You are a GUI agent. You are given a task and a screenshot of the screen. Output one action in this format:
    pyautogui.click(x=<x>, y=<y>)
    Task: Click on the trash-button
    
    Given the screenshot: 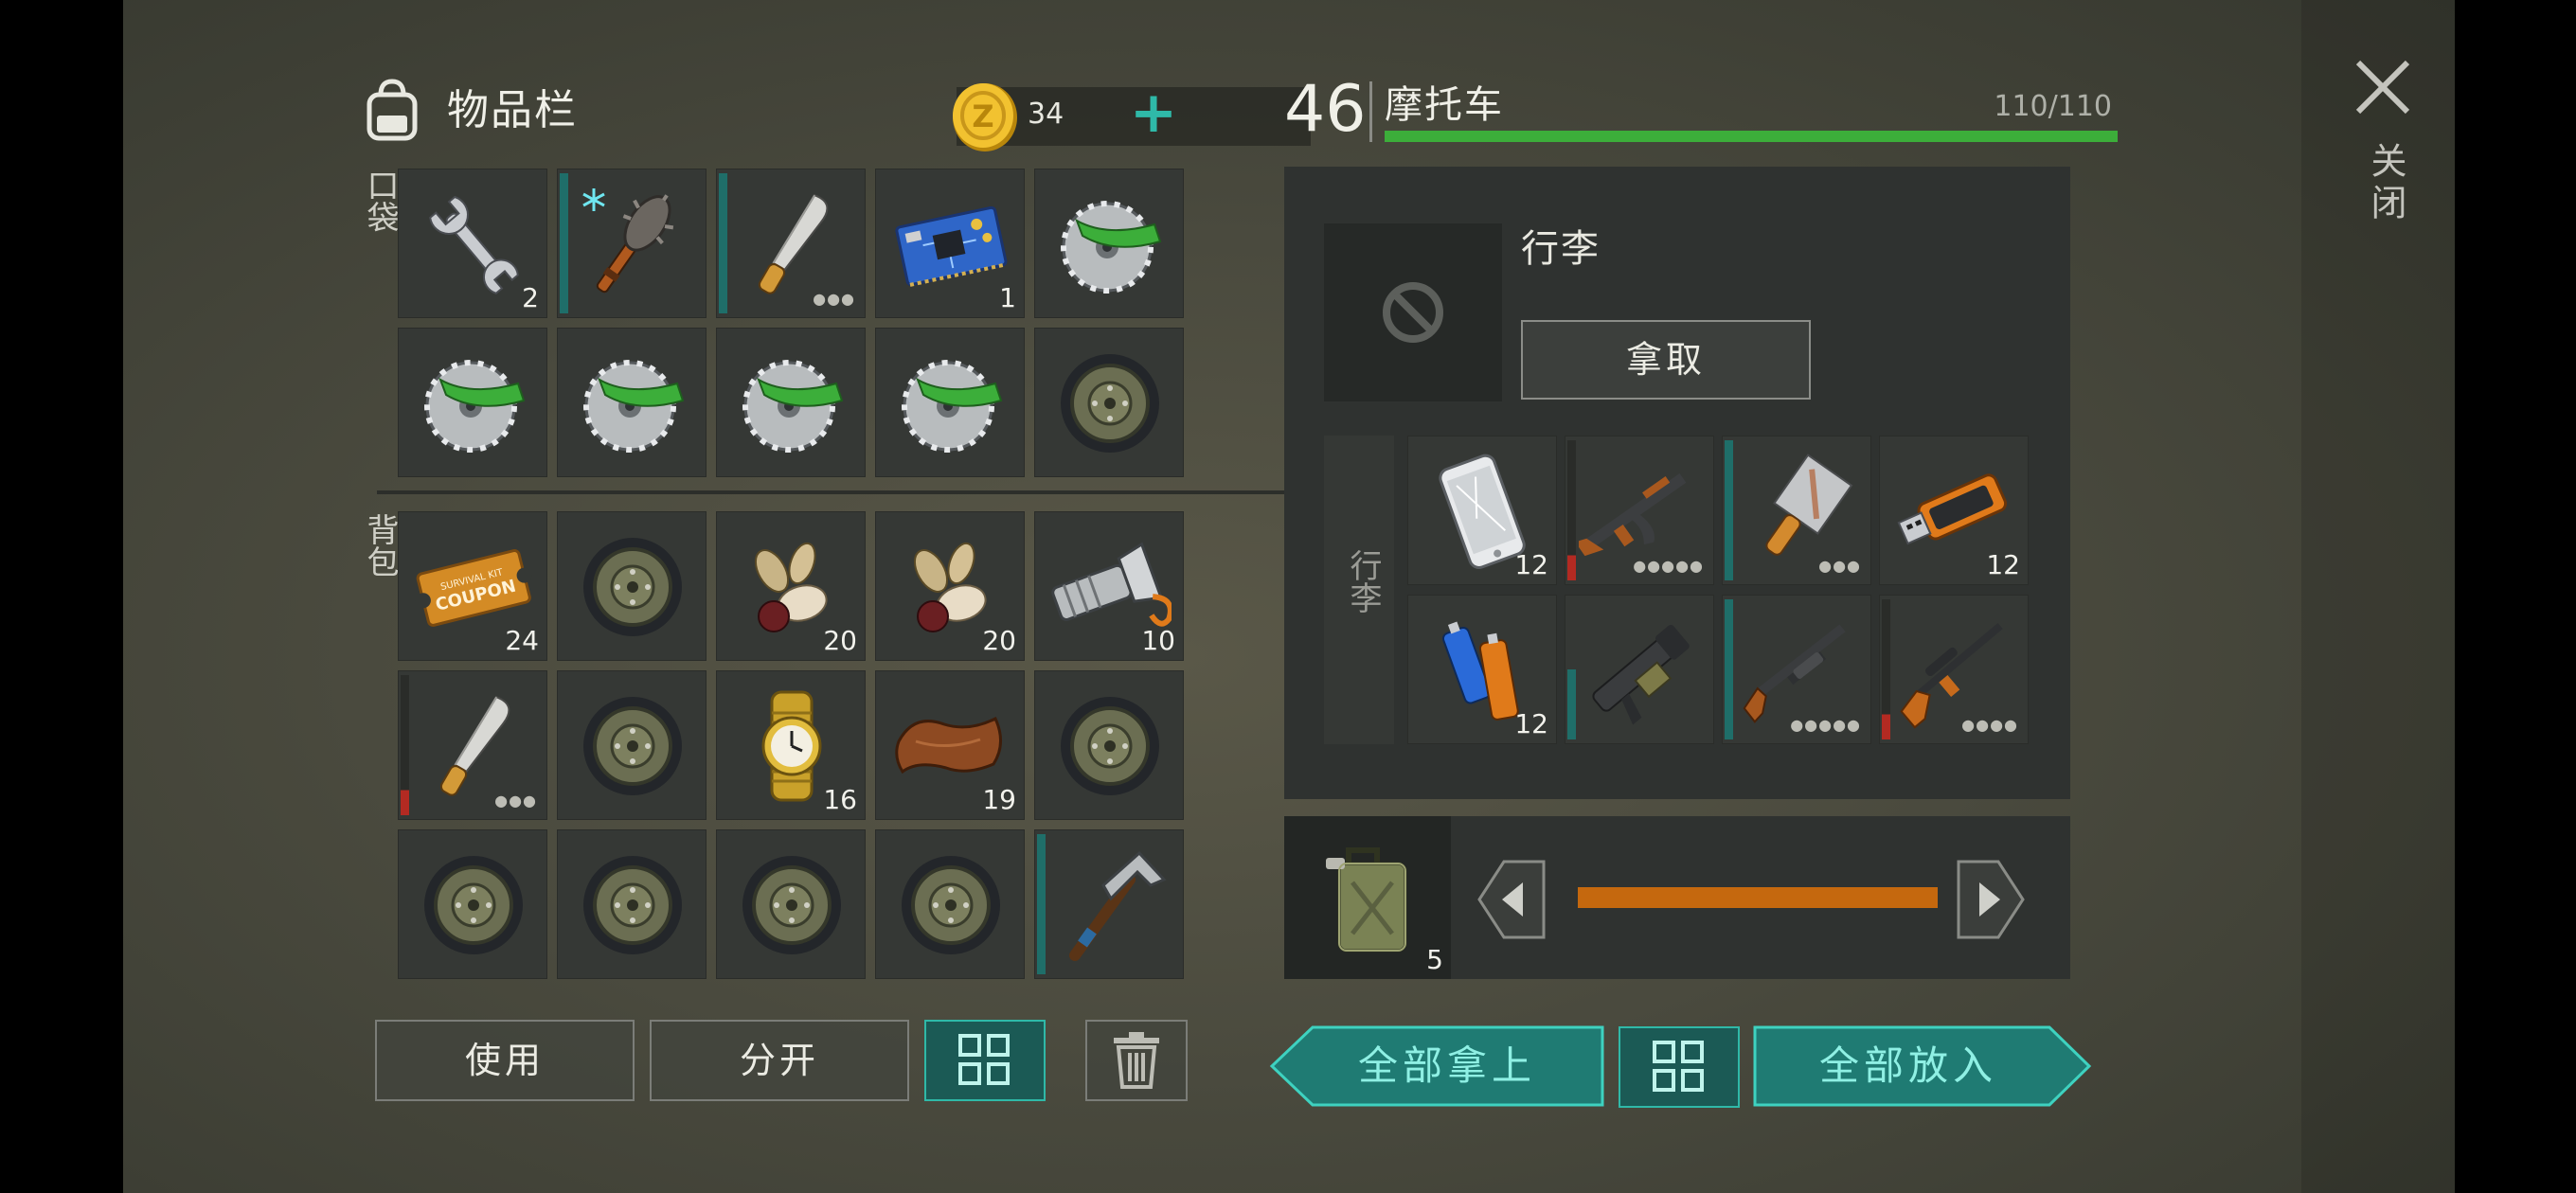 What is the action you would take?
    pyautogui.click(x=1136, y=1060)
    